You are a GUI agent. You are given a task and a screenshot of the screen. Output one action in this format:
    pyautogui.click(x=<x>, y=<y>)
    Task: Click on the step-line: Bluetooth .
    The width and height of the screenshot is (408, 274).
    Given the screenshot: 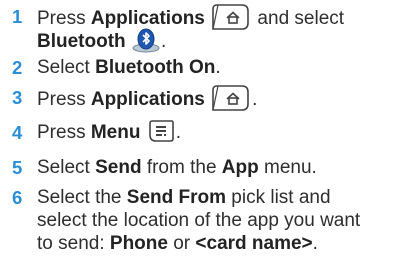 What is the action you would take?
    pyautogui.click(x=222, y=40)
    